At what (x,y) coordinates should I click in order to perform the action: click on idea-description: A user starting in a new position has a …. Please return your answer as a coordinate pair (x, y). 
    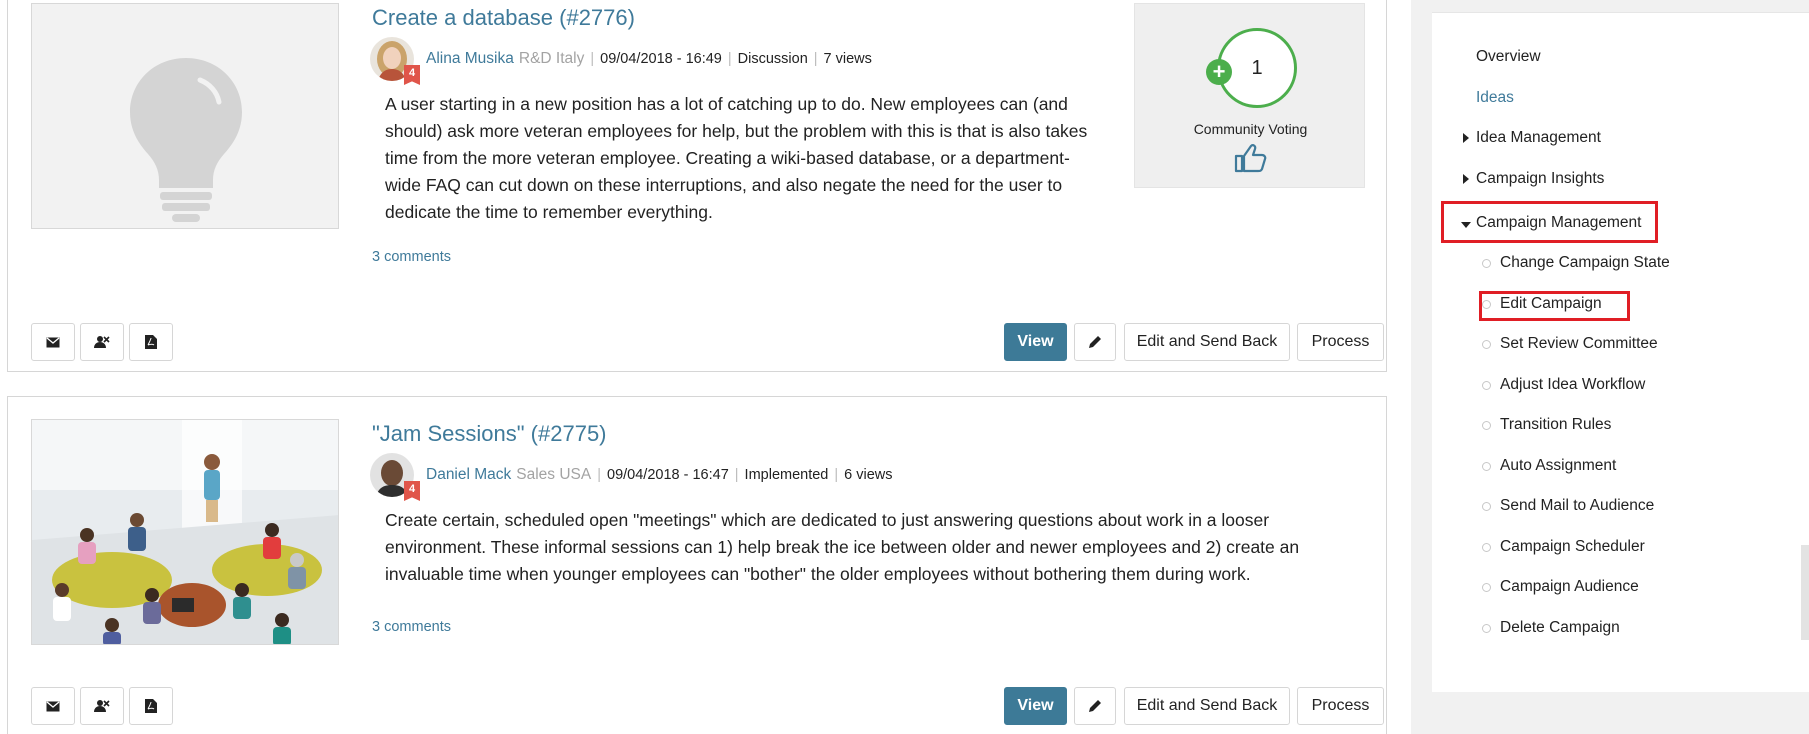
    Looking at the image, I should click on (736, 158).